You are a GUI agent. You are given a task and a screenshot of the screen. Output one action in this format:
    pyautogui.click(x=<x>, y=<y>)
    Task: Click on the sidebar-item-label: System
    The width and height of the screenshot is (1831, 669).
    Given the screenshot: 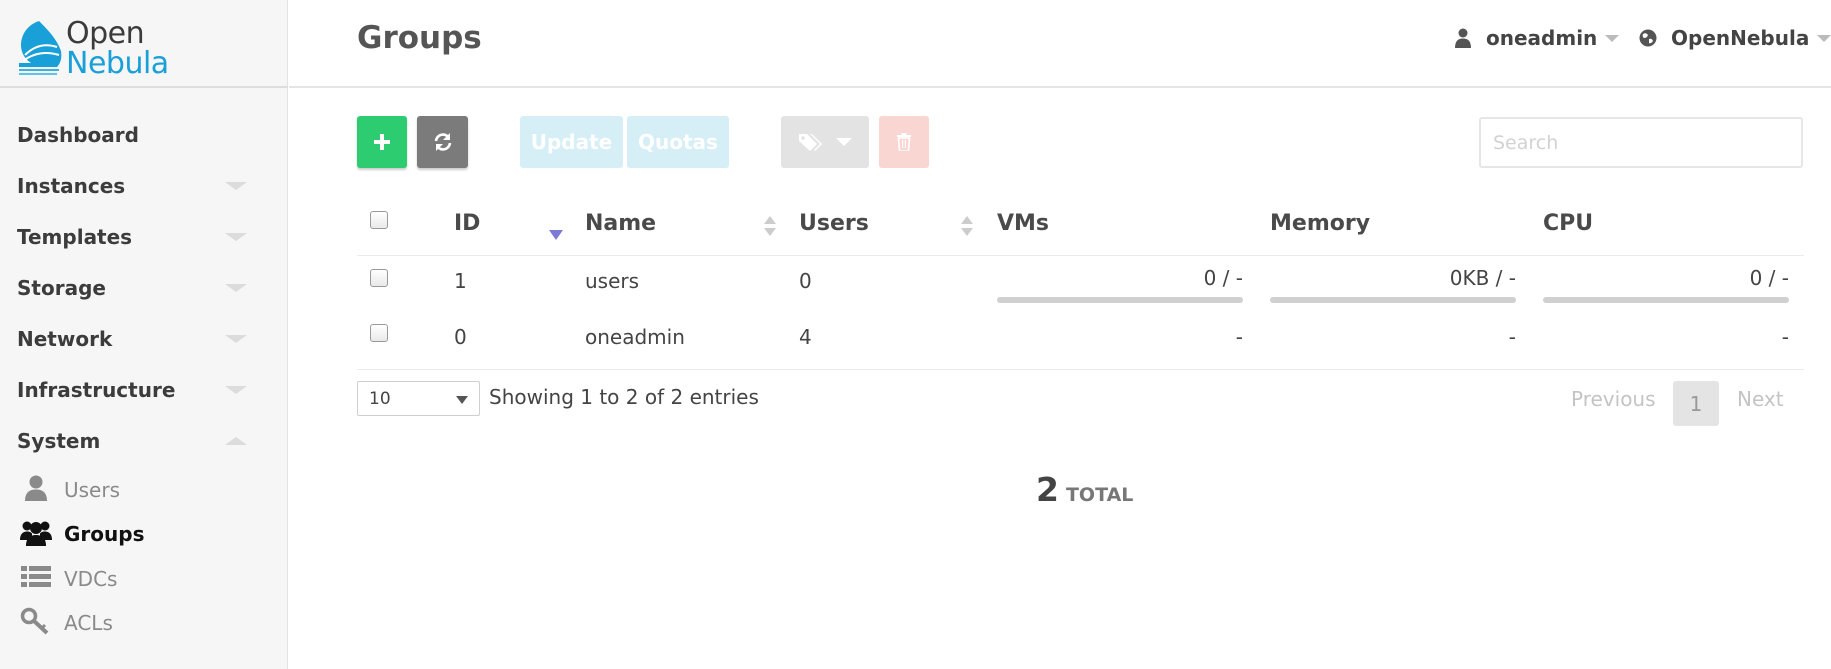 What is the action you would take?
    pyautogui.click(x=59, y=441)
    